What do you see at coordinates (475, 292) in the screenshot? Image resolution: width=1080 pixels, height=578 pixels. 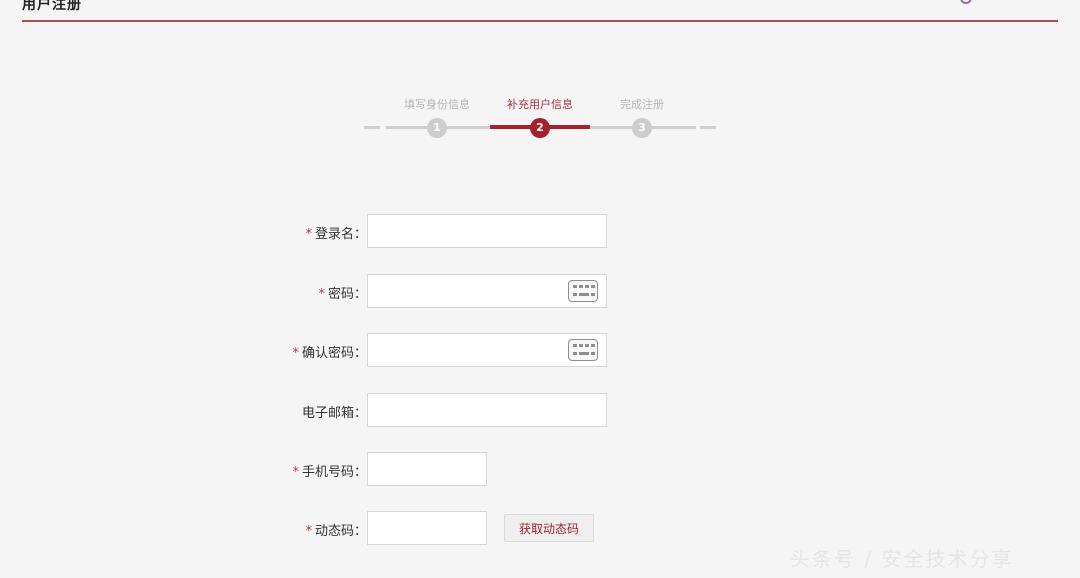 I see `form-row-password: * 密码：` at bounding box center [475, 292].